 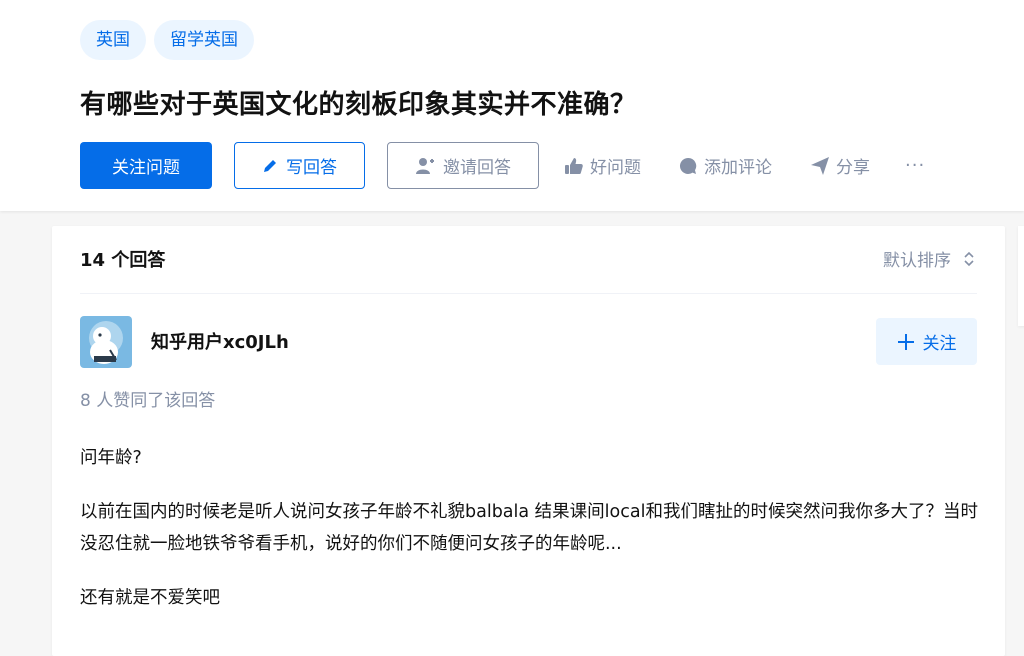 What do you see at coordinates (820, 166) in the screenshot?
I see `send-icon` at bounding box center [820, 166].